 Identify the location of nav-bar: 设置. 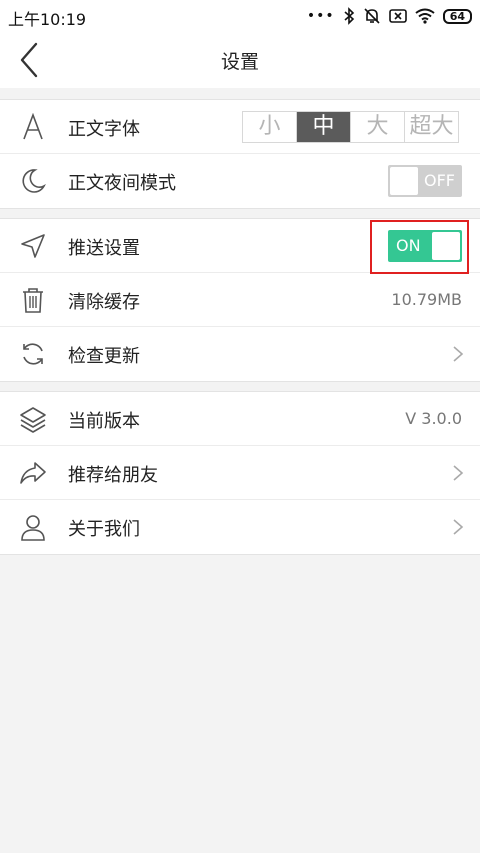
(240, 60).